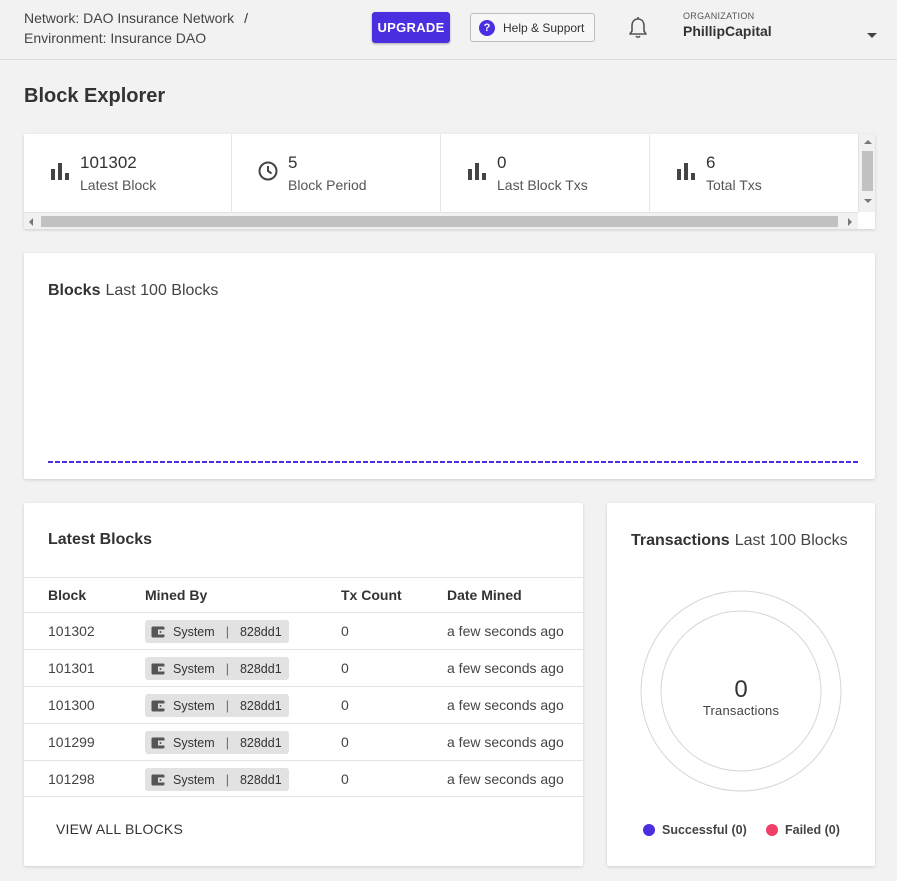  Describe the element at coordinates (734, 185) in the screenshot. I see `stat-label: Total Txs` at that location.